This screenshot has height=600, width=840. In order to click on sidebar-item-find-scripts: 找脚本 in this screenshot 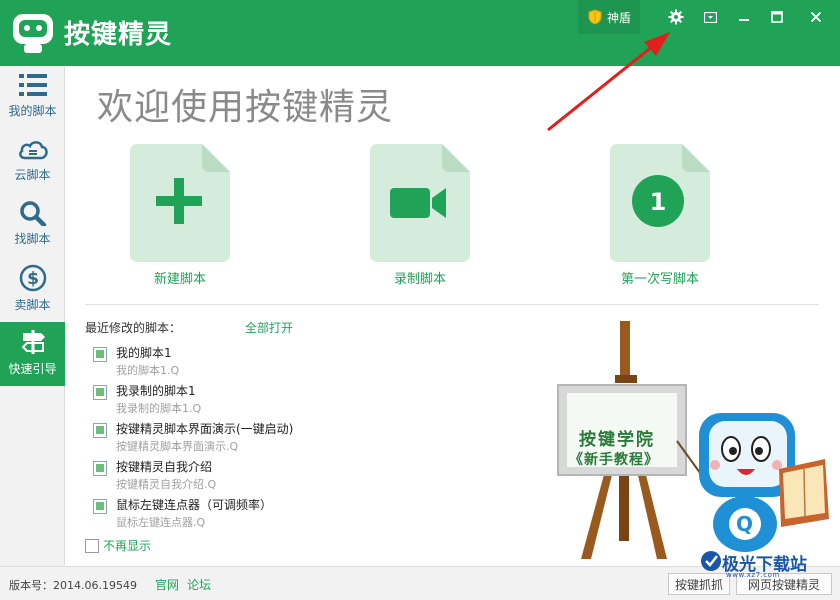, I will do `click(32, 226)`.